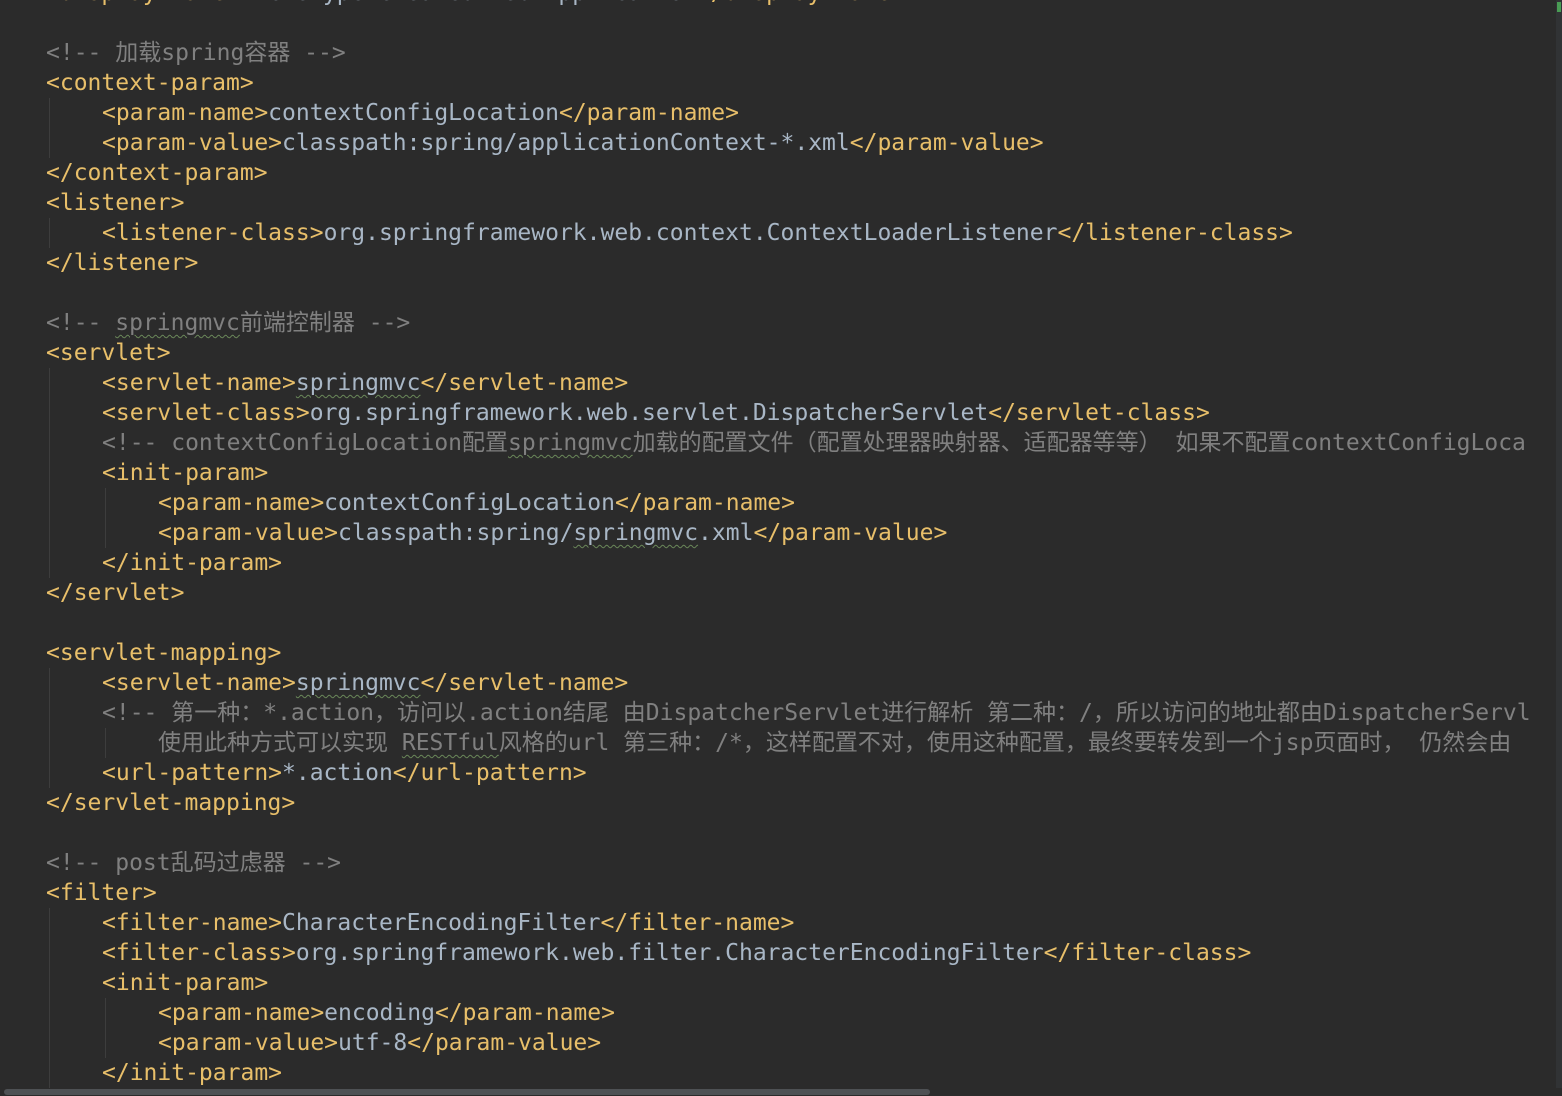  What do you see at coordinates (788, 173) in the screenshot?
I see `code-line: </context-param>` at bounding box center [788, 173].